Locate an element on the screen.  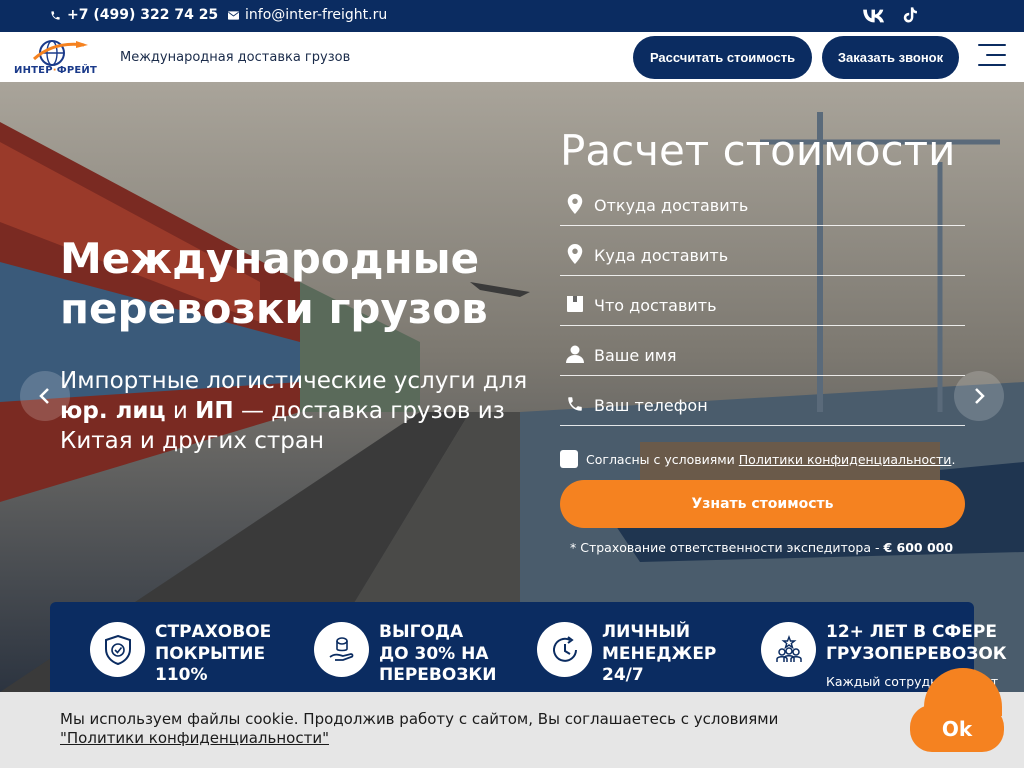
consent-checkbox is located at coordinates (569, 459).